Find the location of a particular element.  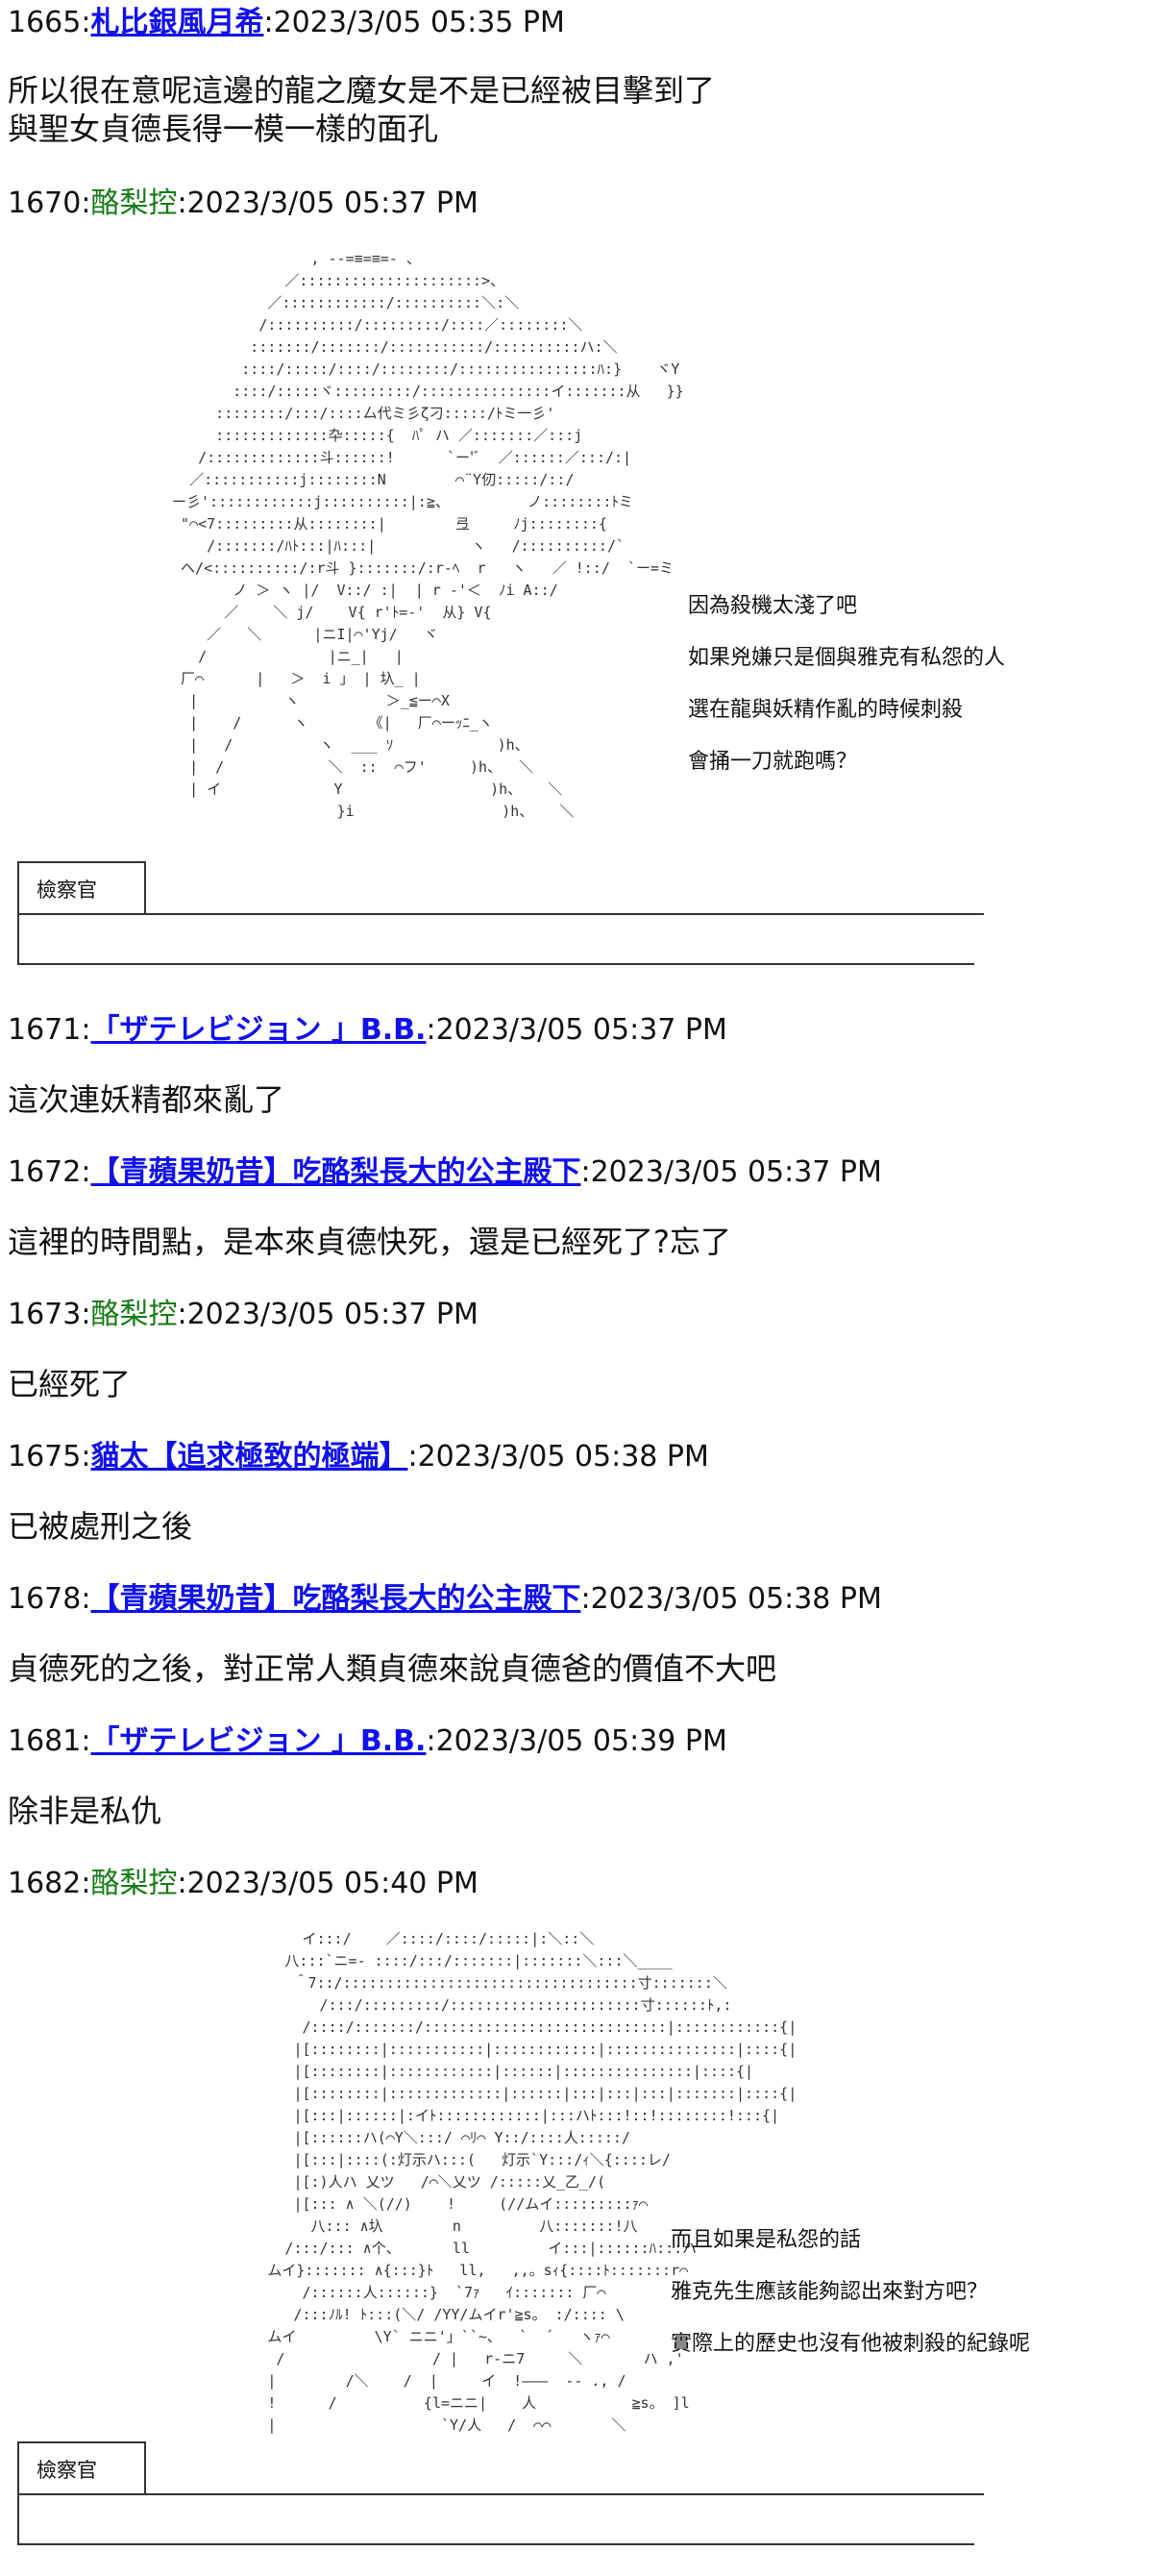

post-text-line: 所以很在意呢這邊的龍之魔女是不是已經被目擊到了 is located at coordinates (362, 90).